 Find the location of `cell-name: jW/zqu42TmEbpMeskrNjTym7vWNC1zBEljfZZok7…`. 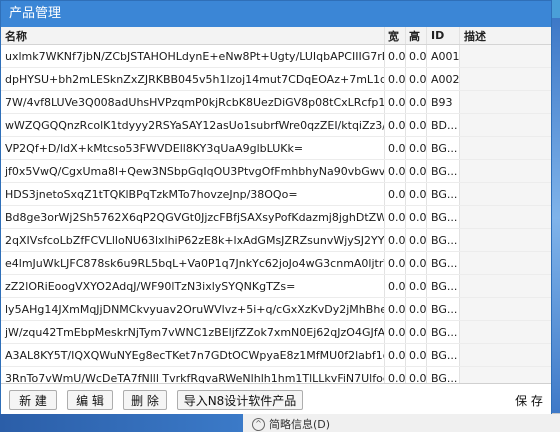

cell-name: jW/zqu42TmEbpMeskrNjTym7vWNC1zBEljfZZok7… is located at coordinates (193, 332).